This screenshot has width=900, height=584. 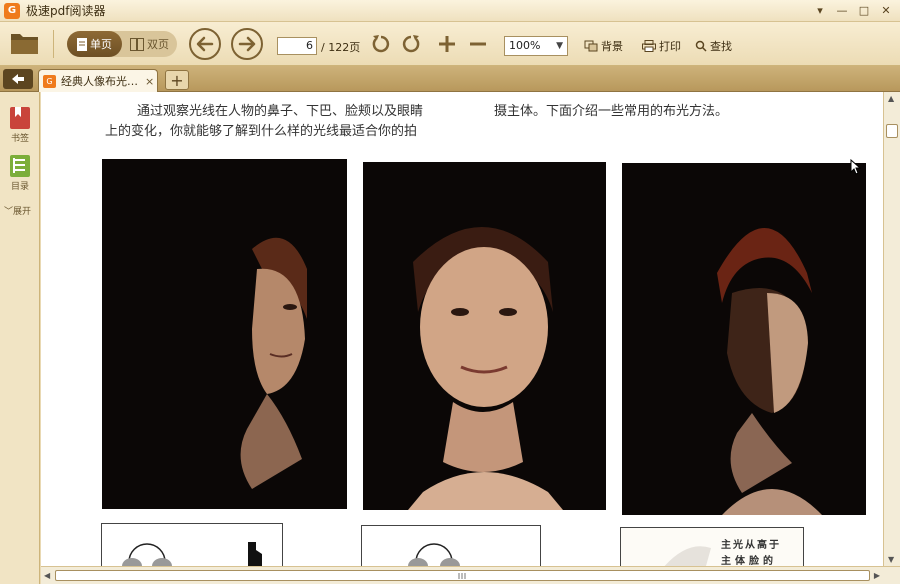 I want to click on diagram-caption-line2: 主体脸的, so click(x=749, y=561).